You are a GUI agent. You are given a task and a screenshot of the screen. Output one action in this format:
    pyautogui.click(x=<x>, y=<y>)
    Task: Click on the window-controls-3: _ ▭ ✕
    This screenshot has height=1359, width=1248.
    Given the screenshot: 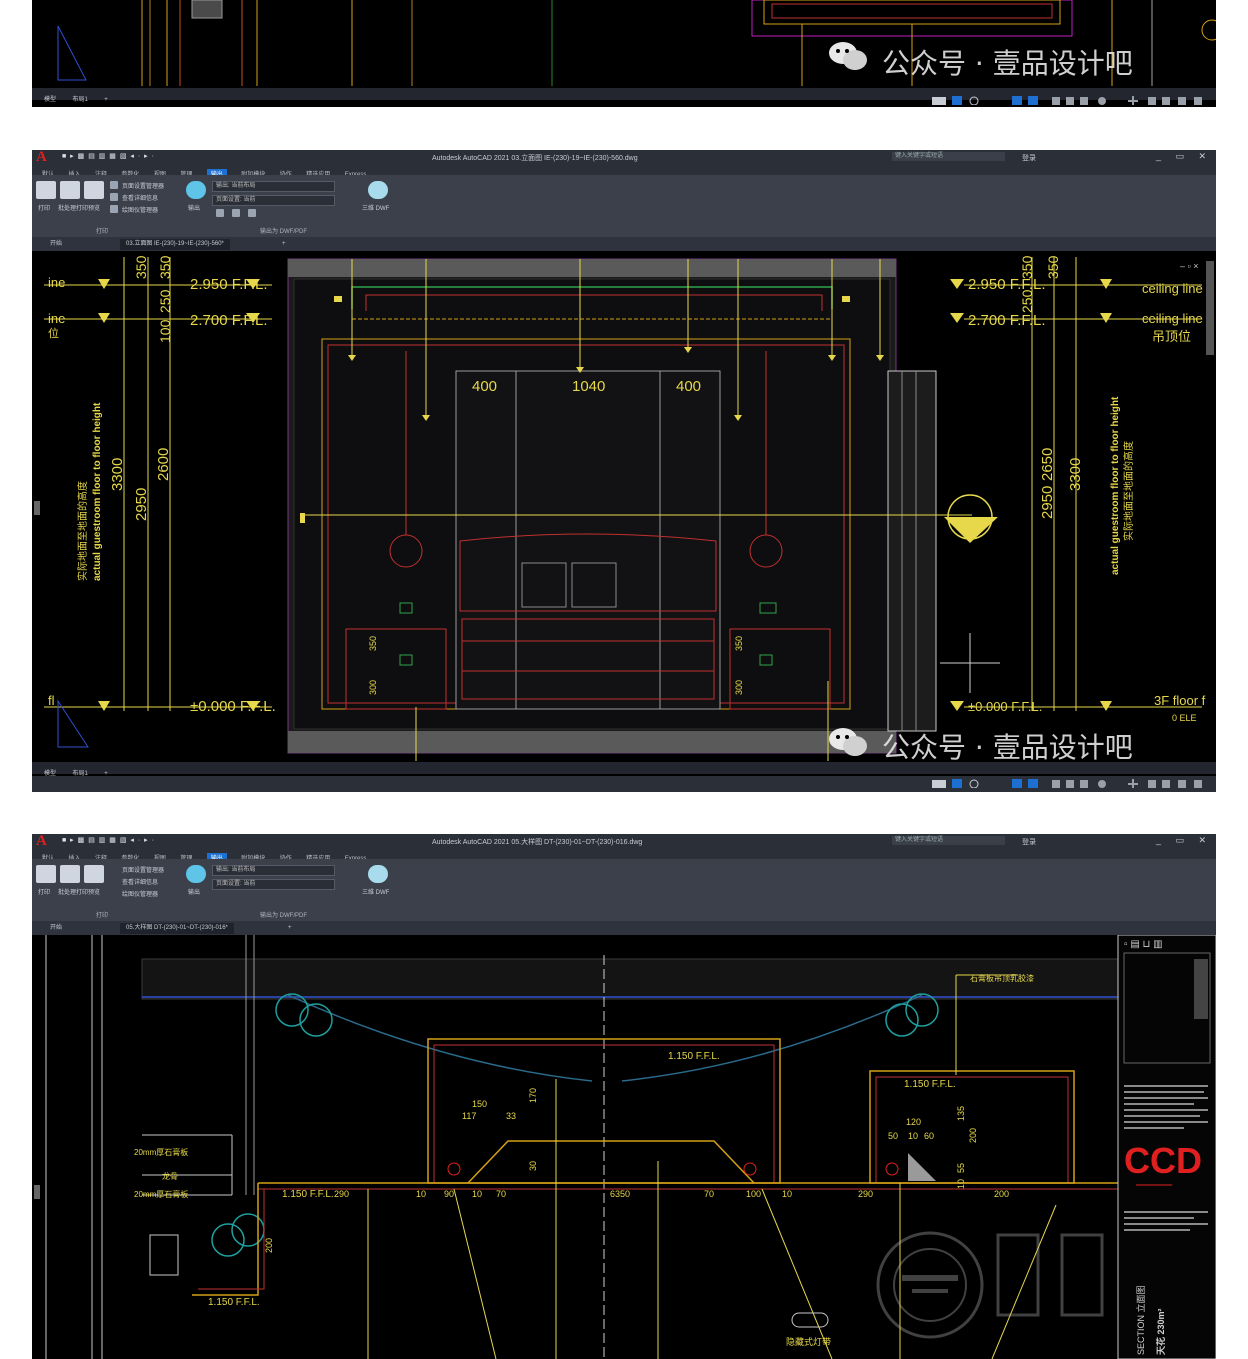 What is the action you would take?
    pyautogui.click(x=1184, y=840)
    